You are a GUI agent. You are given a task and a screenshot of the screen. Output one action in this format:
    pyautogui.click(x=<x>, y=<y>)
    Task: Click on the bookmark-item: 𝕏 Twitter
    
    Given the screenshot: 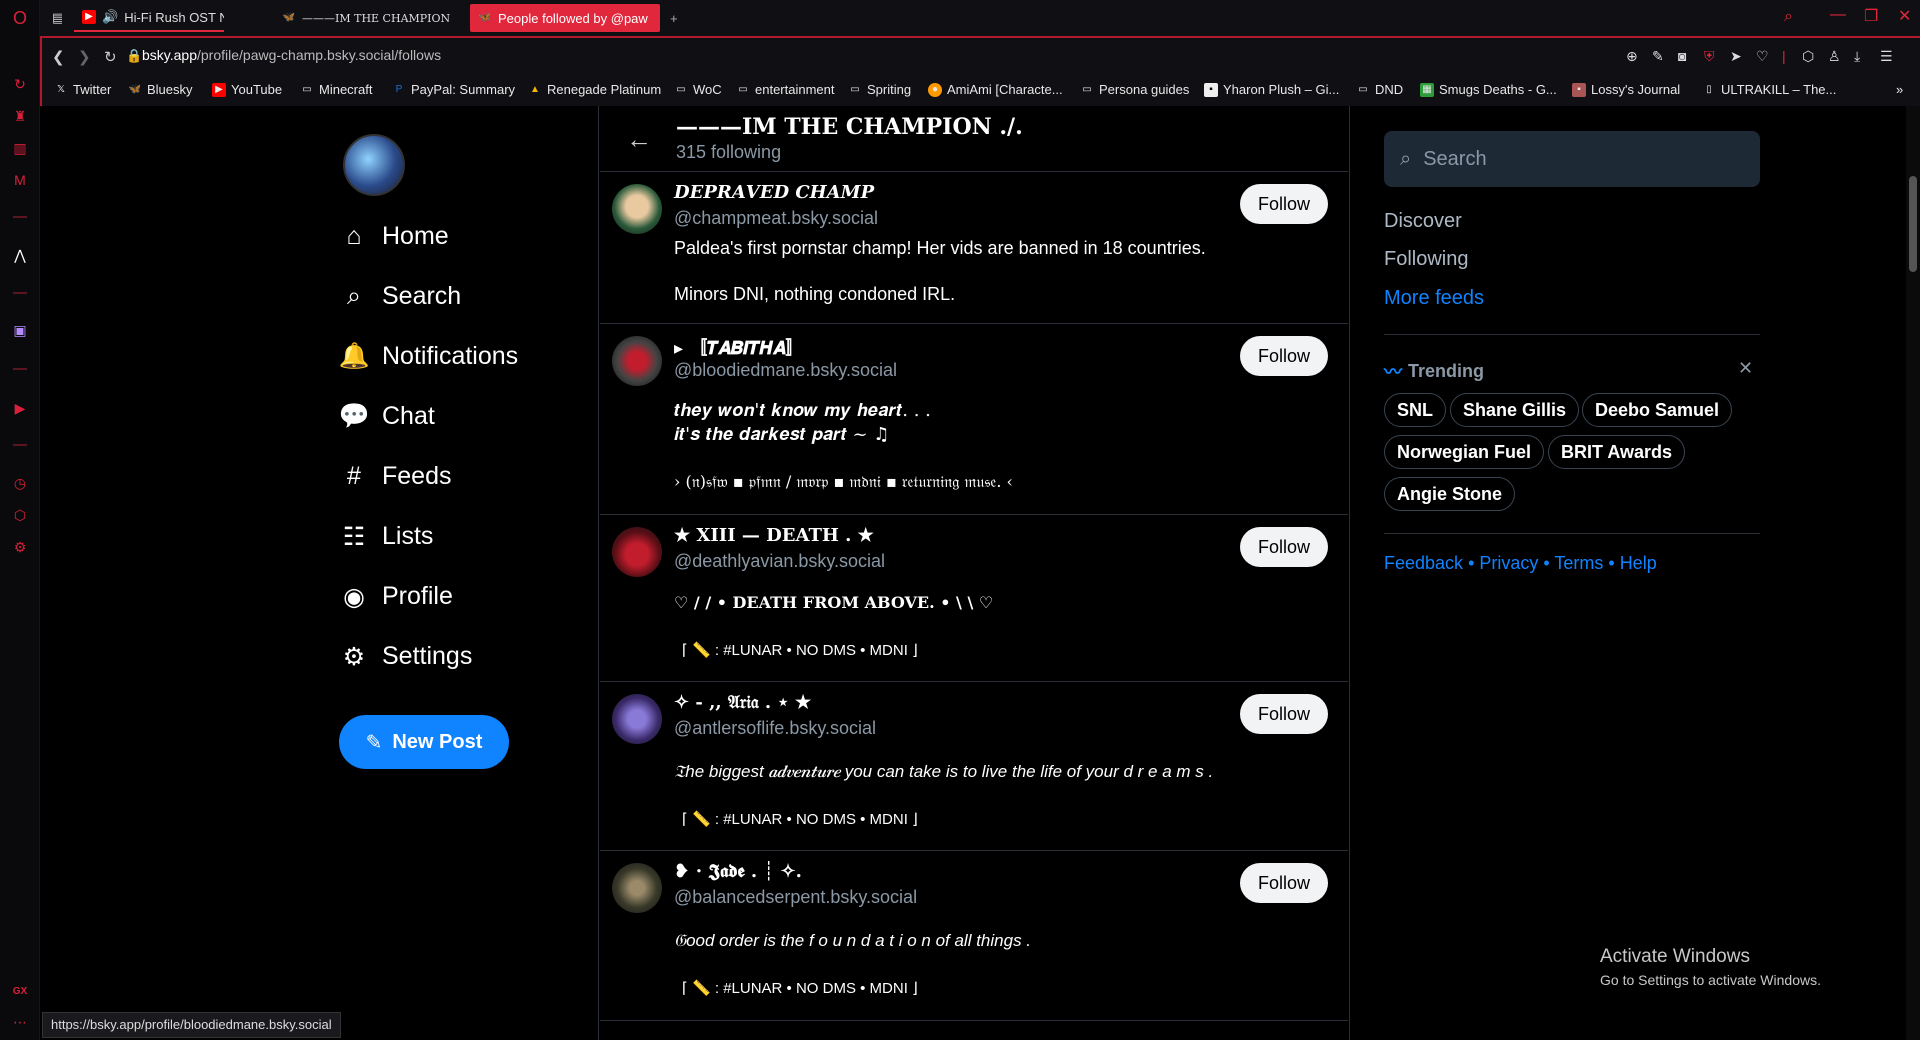 What is the action you would take?
    pyautogui.click(x=82, y=89)
    